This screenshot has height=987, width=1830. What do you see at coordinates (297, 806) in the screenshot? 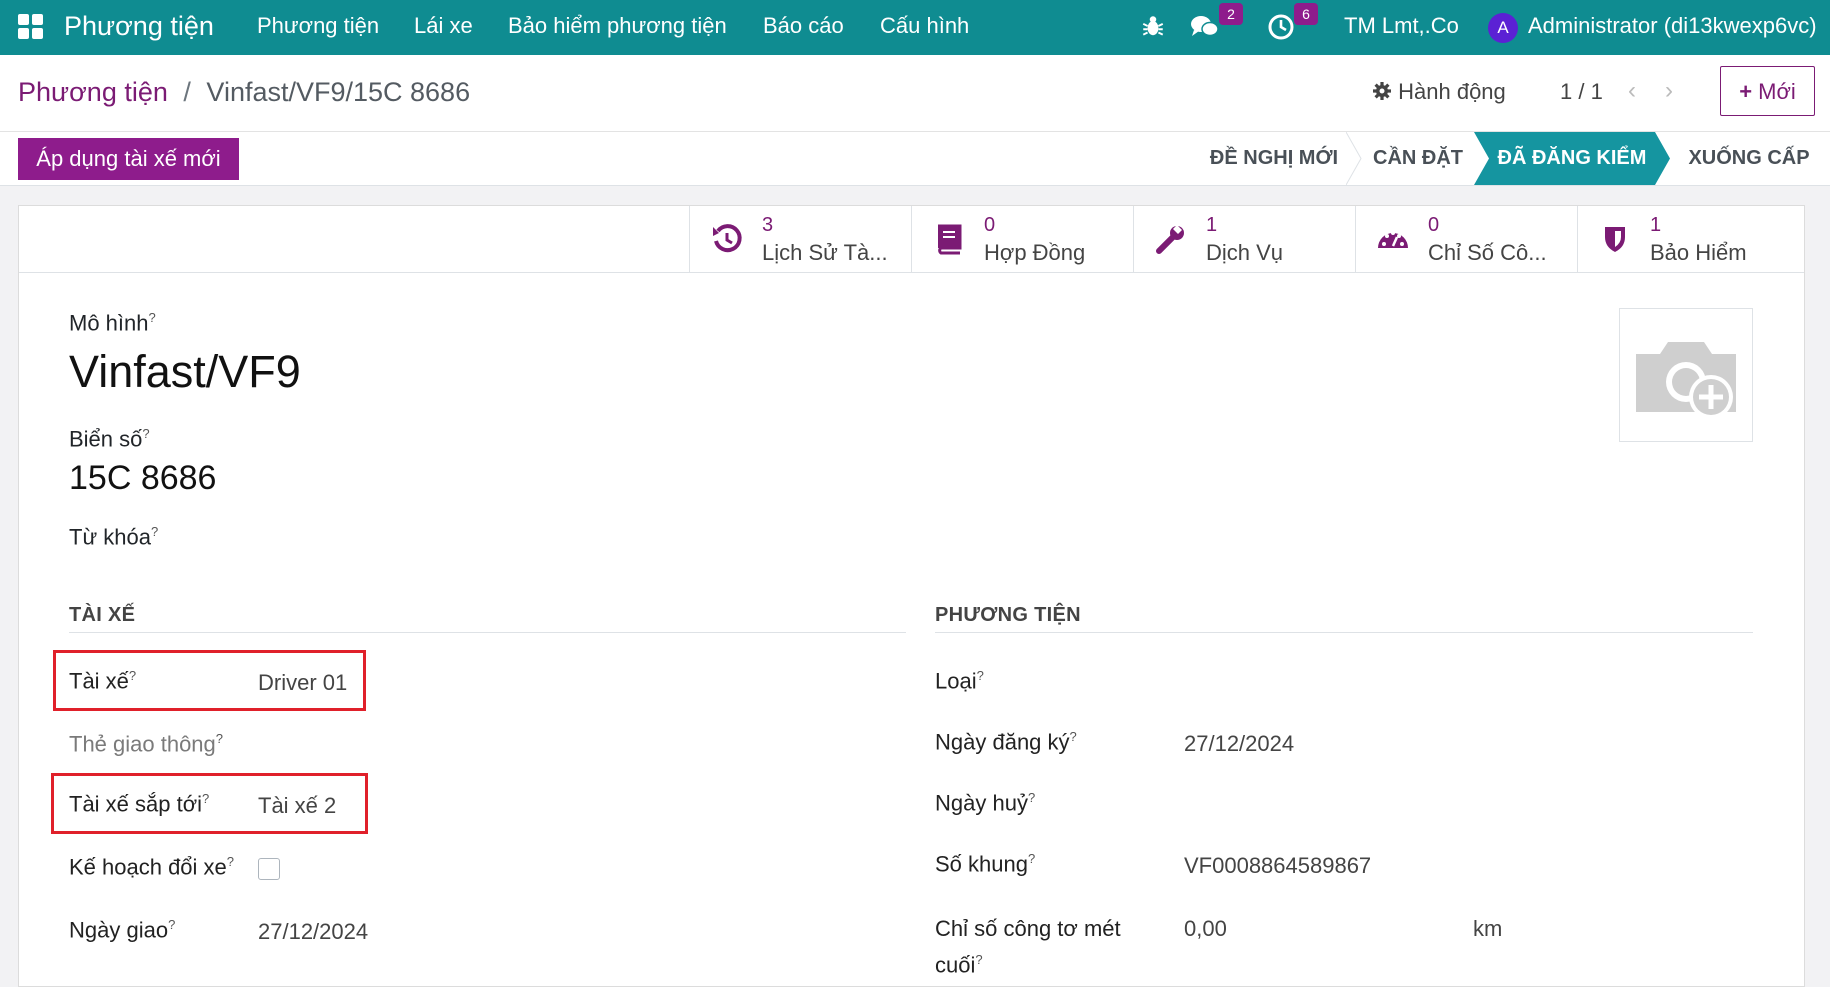
I see `future-driver-value: Tài xế 2` at bounding box center [297, 806].